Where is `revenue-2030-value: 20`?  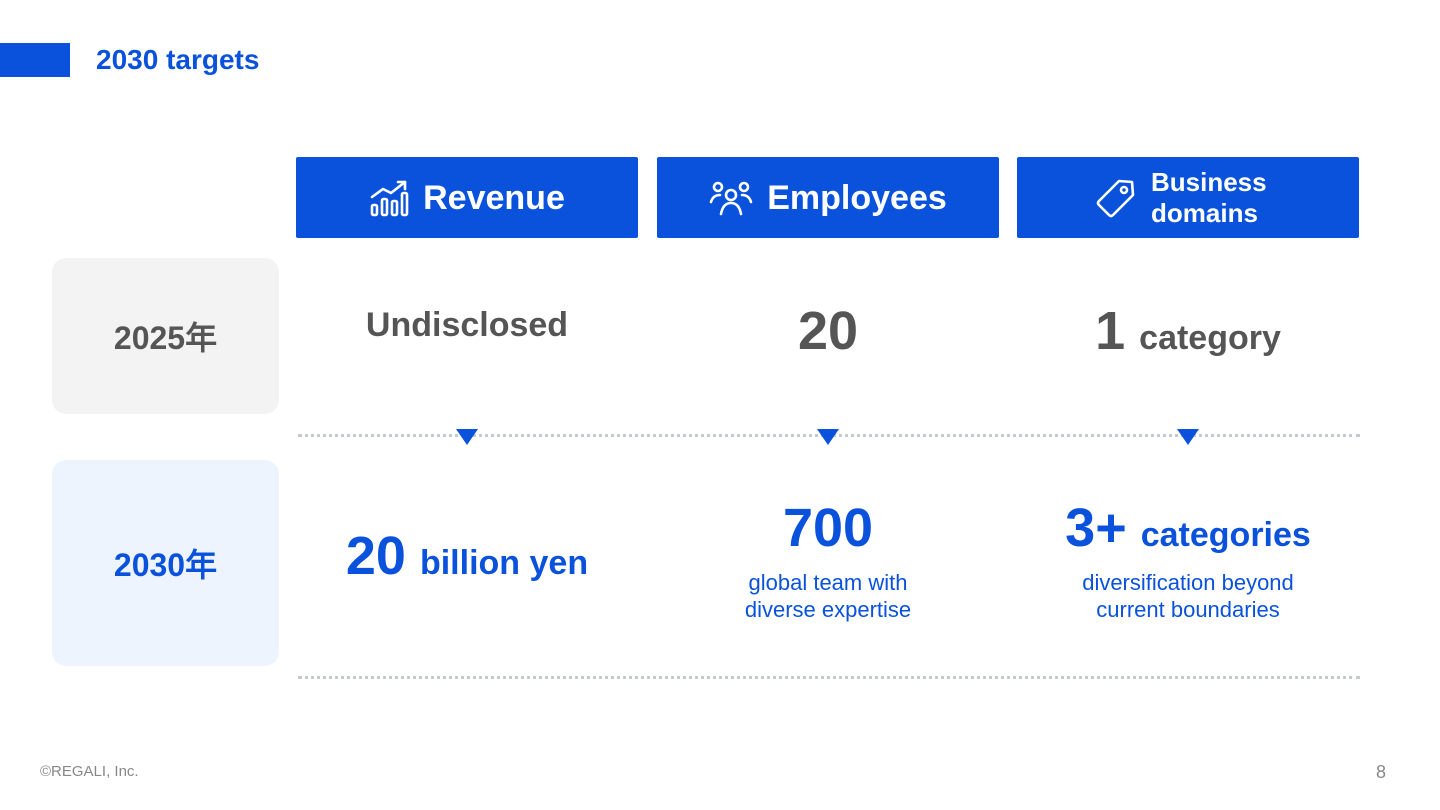 revenue-2030-value: 20 is located at coordinates (375, 556).